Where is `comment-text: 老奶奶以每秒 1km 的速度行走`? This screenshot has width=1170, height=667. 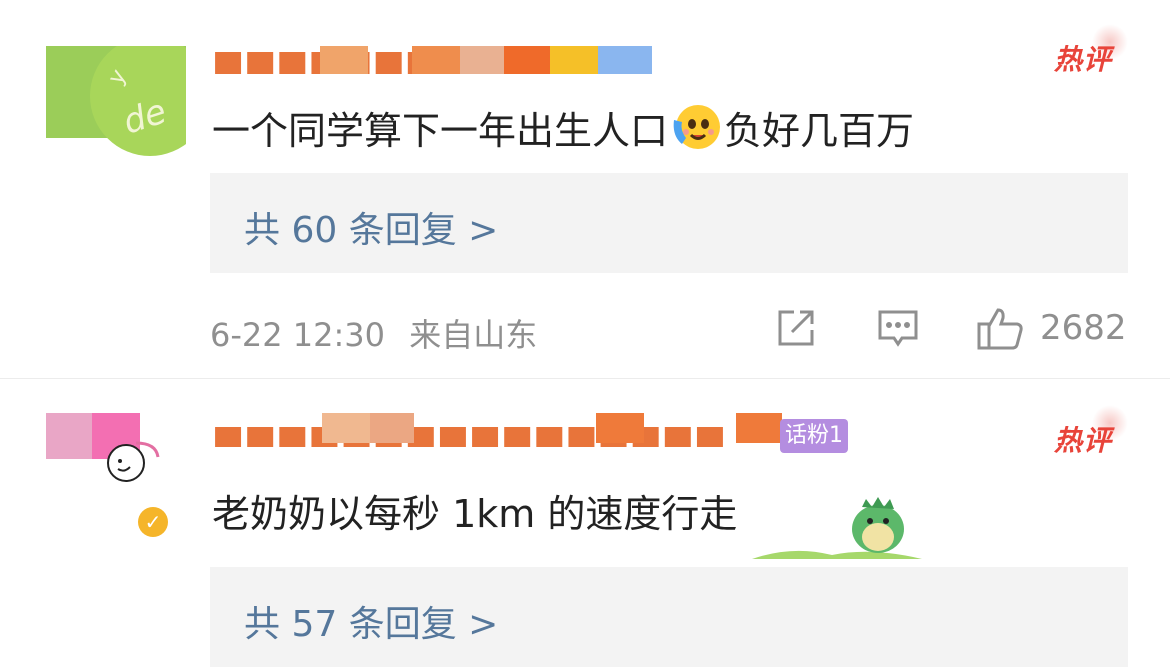
comment-text: 老奶奶以每秒 1km 的速度行走 is located at coordinates (475, 514).